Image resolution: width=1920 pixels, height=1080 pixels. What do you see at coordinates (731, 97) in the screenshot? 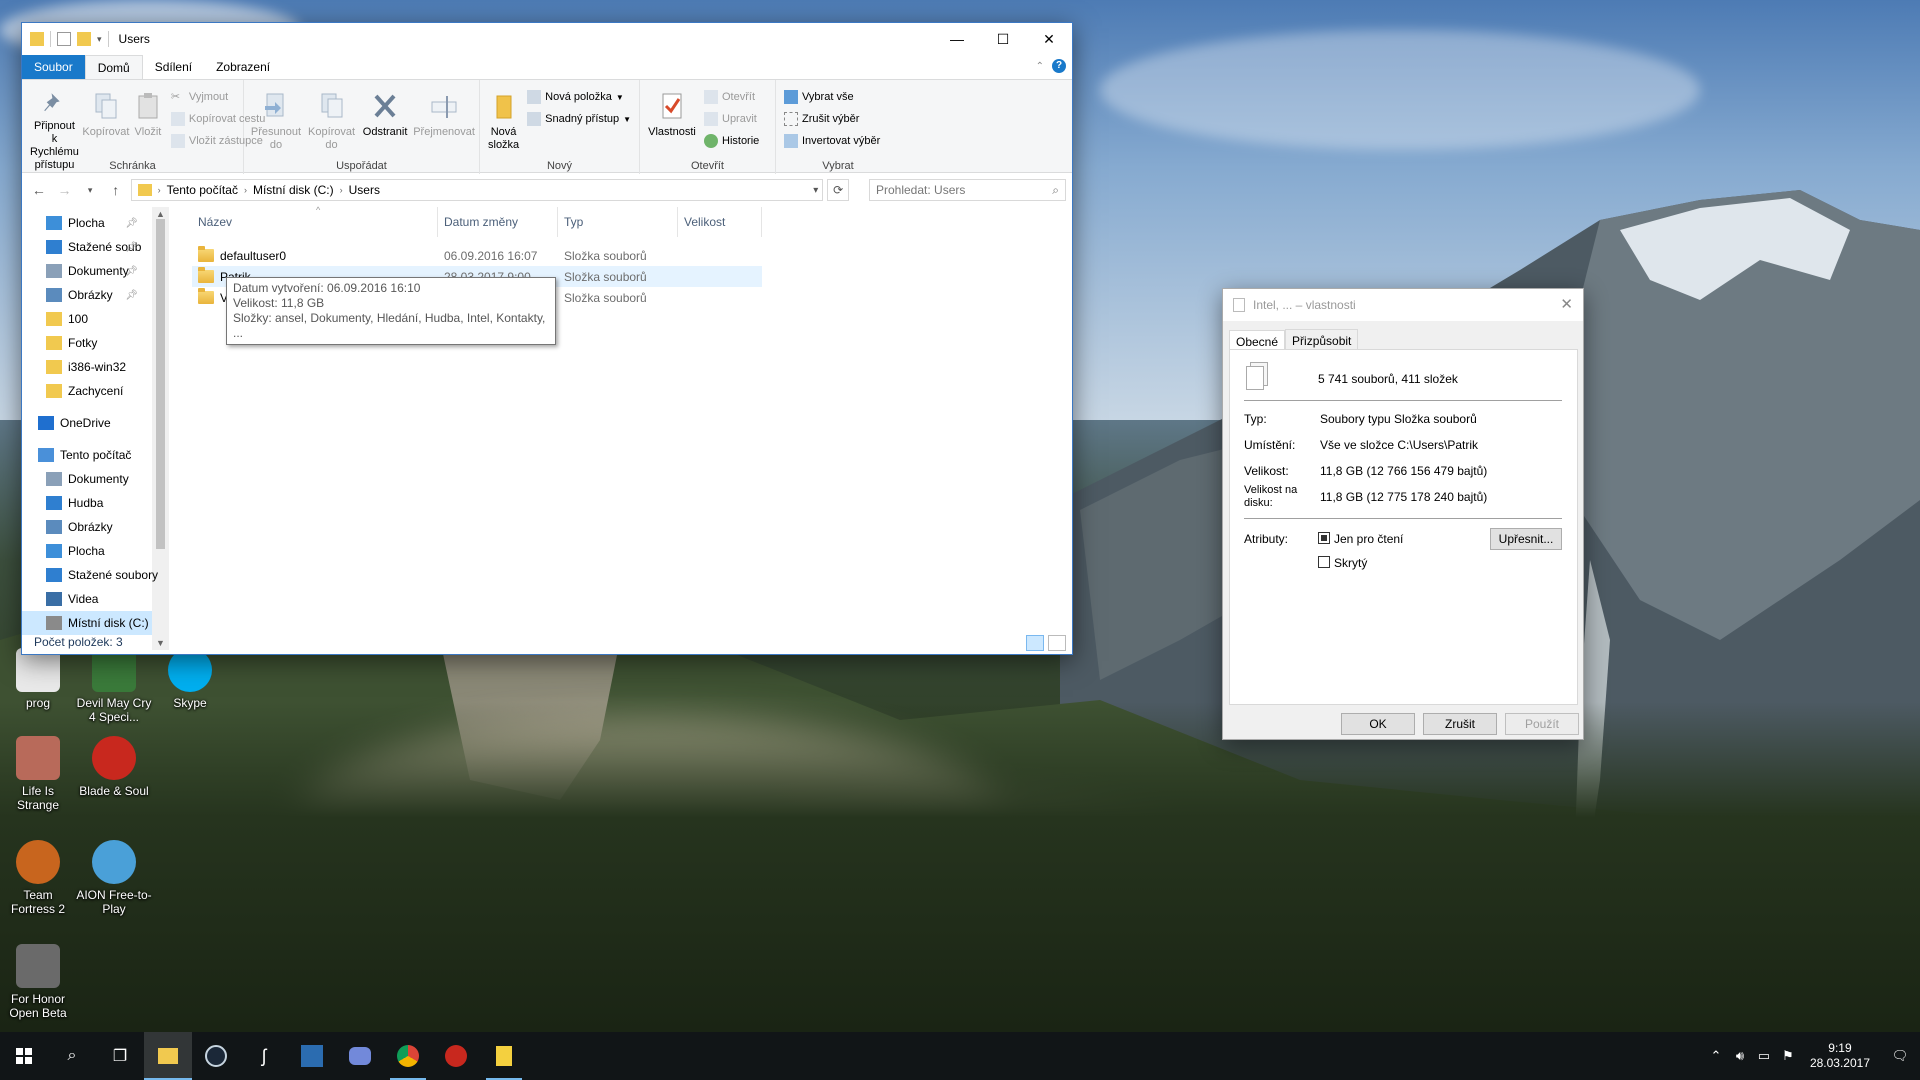
I see `open-button: Otevřít` at bounding box center [731, 97].